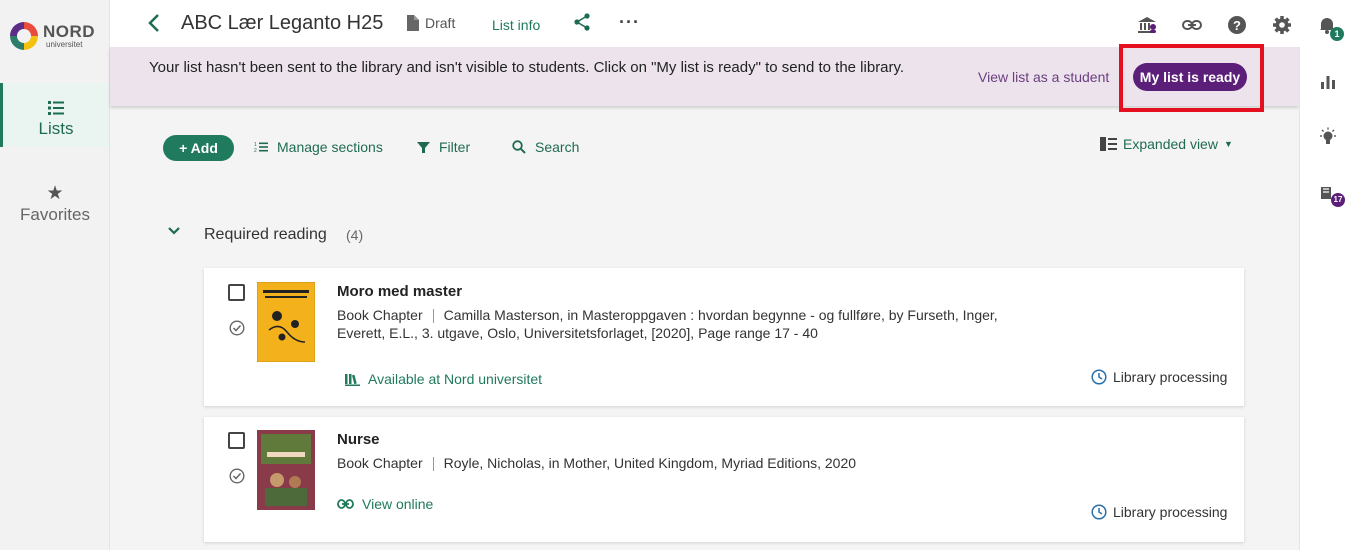  I want to click on settings-gear-icon, so click(1282, 25).